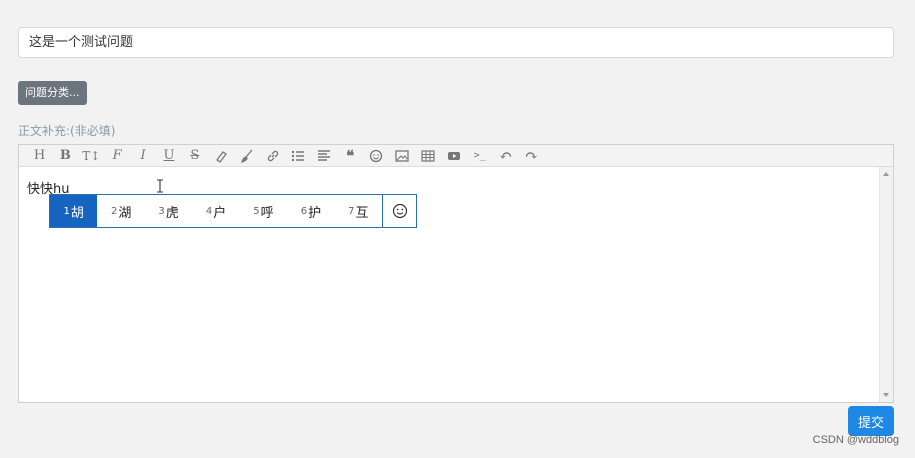 This screenshot has width=915, height=458. I want to click on candidate-number: 3, so click(161, 211).